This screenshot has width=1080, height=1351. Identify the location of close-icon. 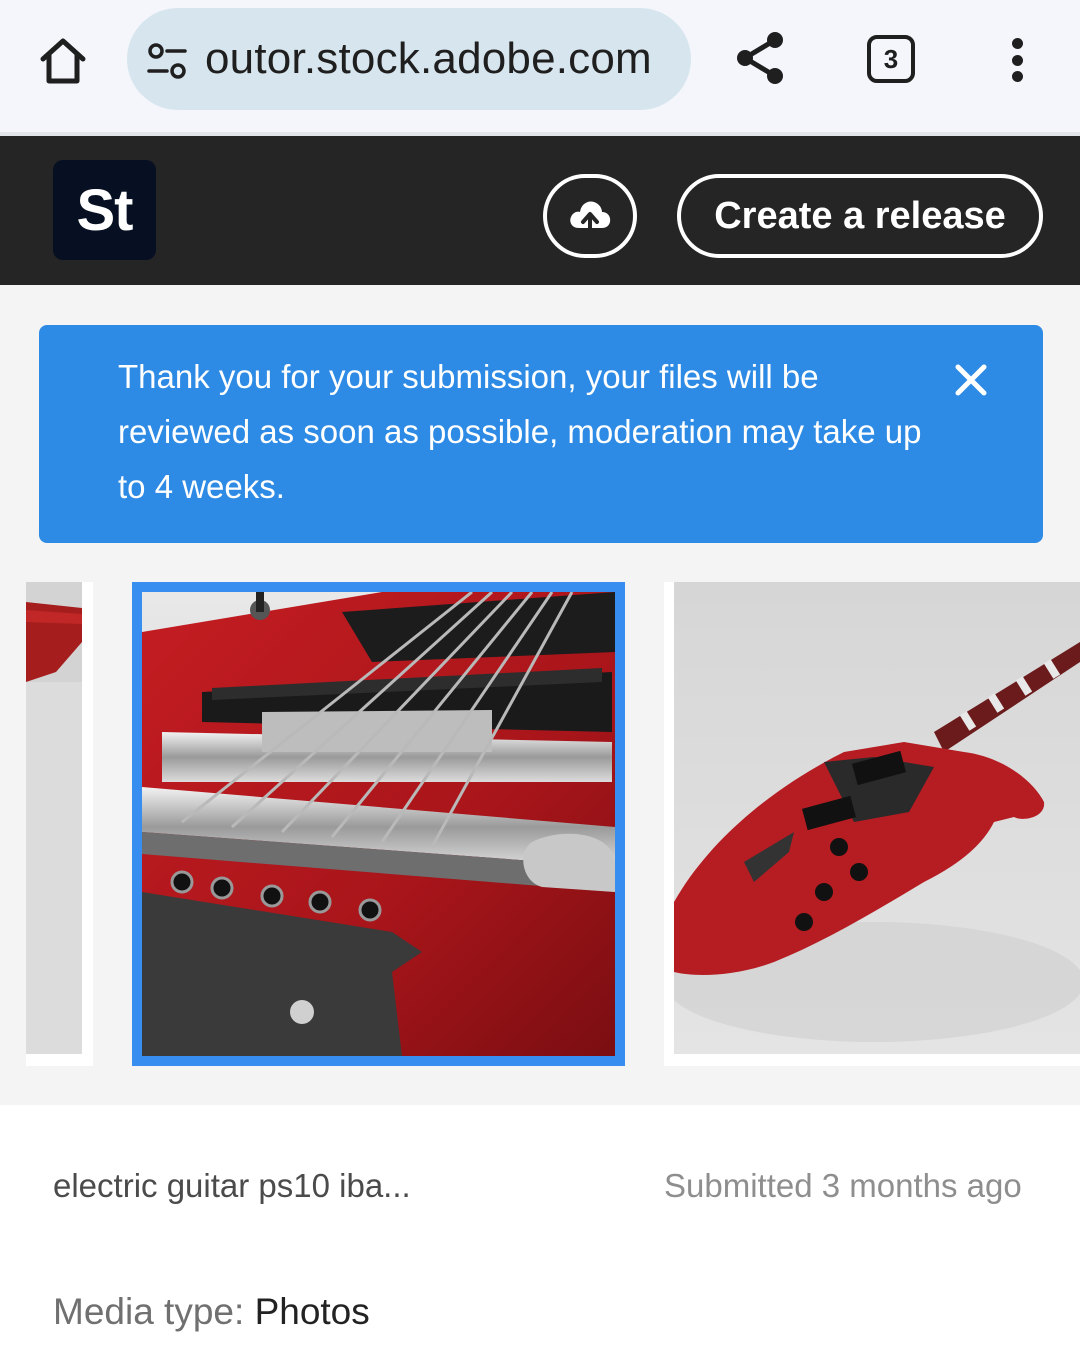
(971, 380).